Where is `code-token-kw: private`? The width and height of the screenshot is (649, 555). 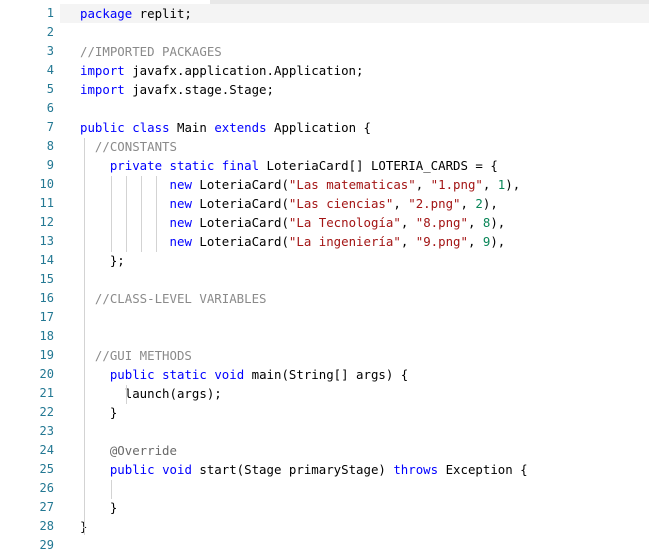
code-token-kw: private is located at coordinates (136, 165).